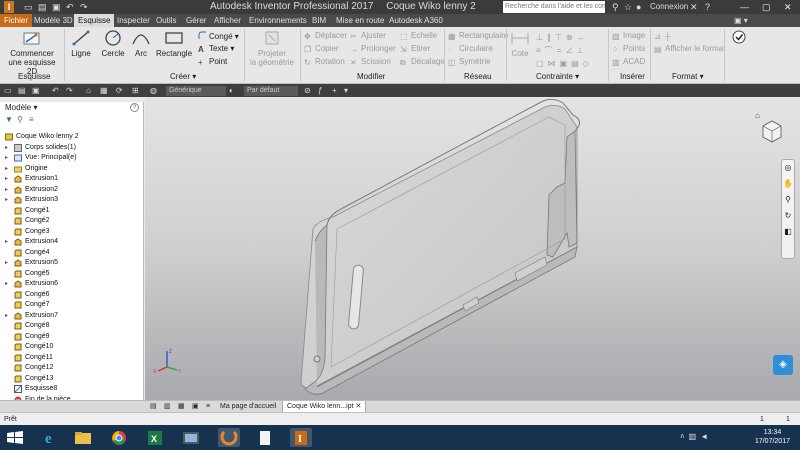 The width and height of the screenshot is (800, 450). I want to click on home-icon: ⌂, so click(88, 90).